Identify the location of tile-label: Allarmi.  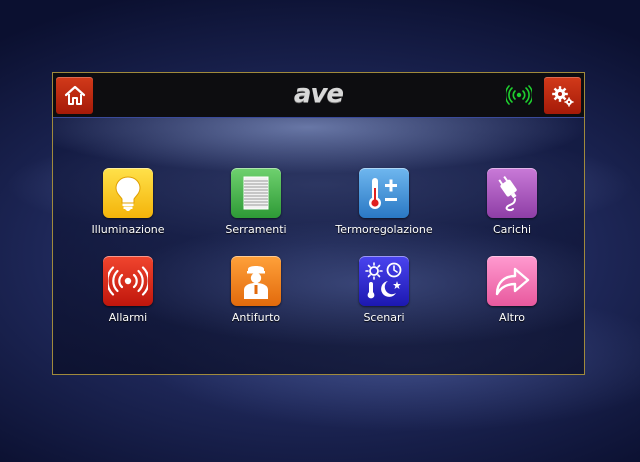
(128, 317).